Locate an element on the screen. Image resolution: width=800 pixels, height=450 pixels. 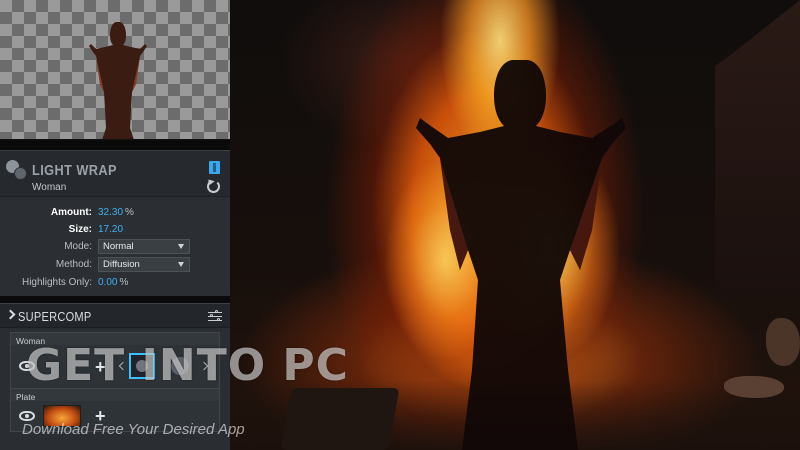
watermark-title: GET INTO PC is located at coordinates (187, 365).